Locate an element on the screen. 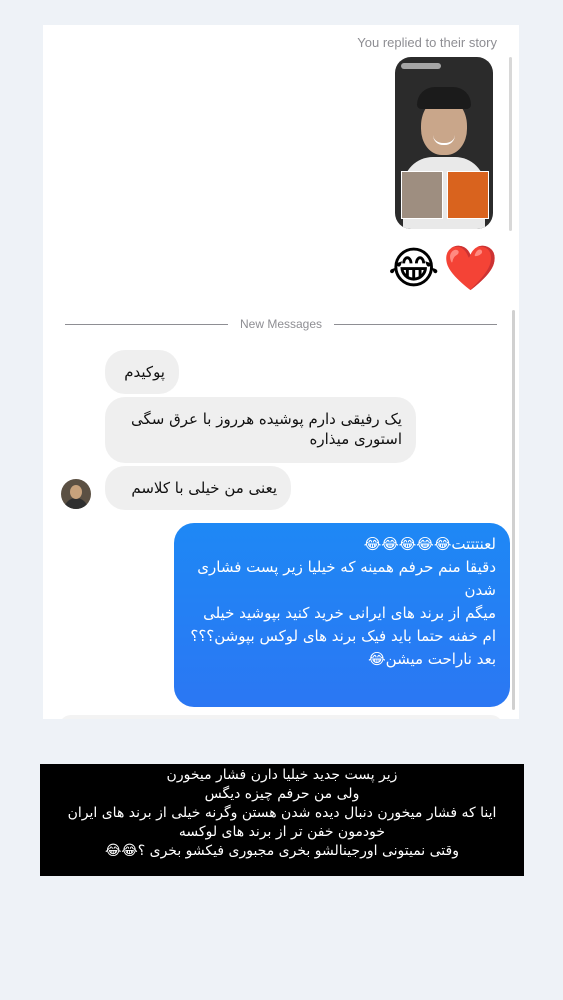  story-person-cap is located at coordinates (444, 98).